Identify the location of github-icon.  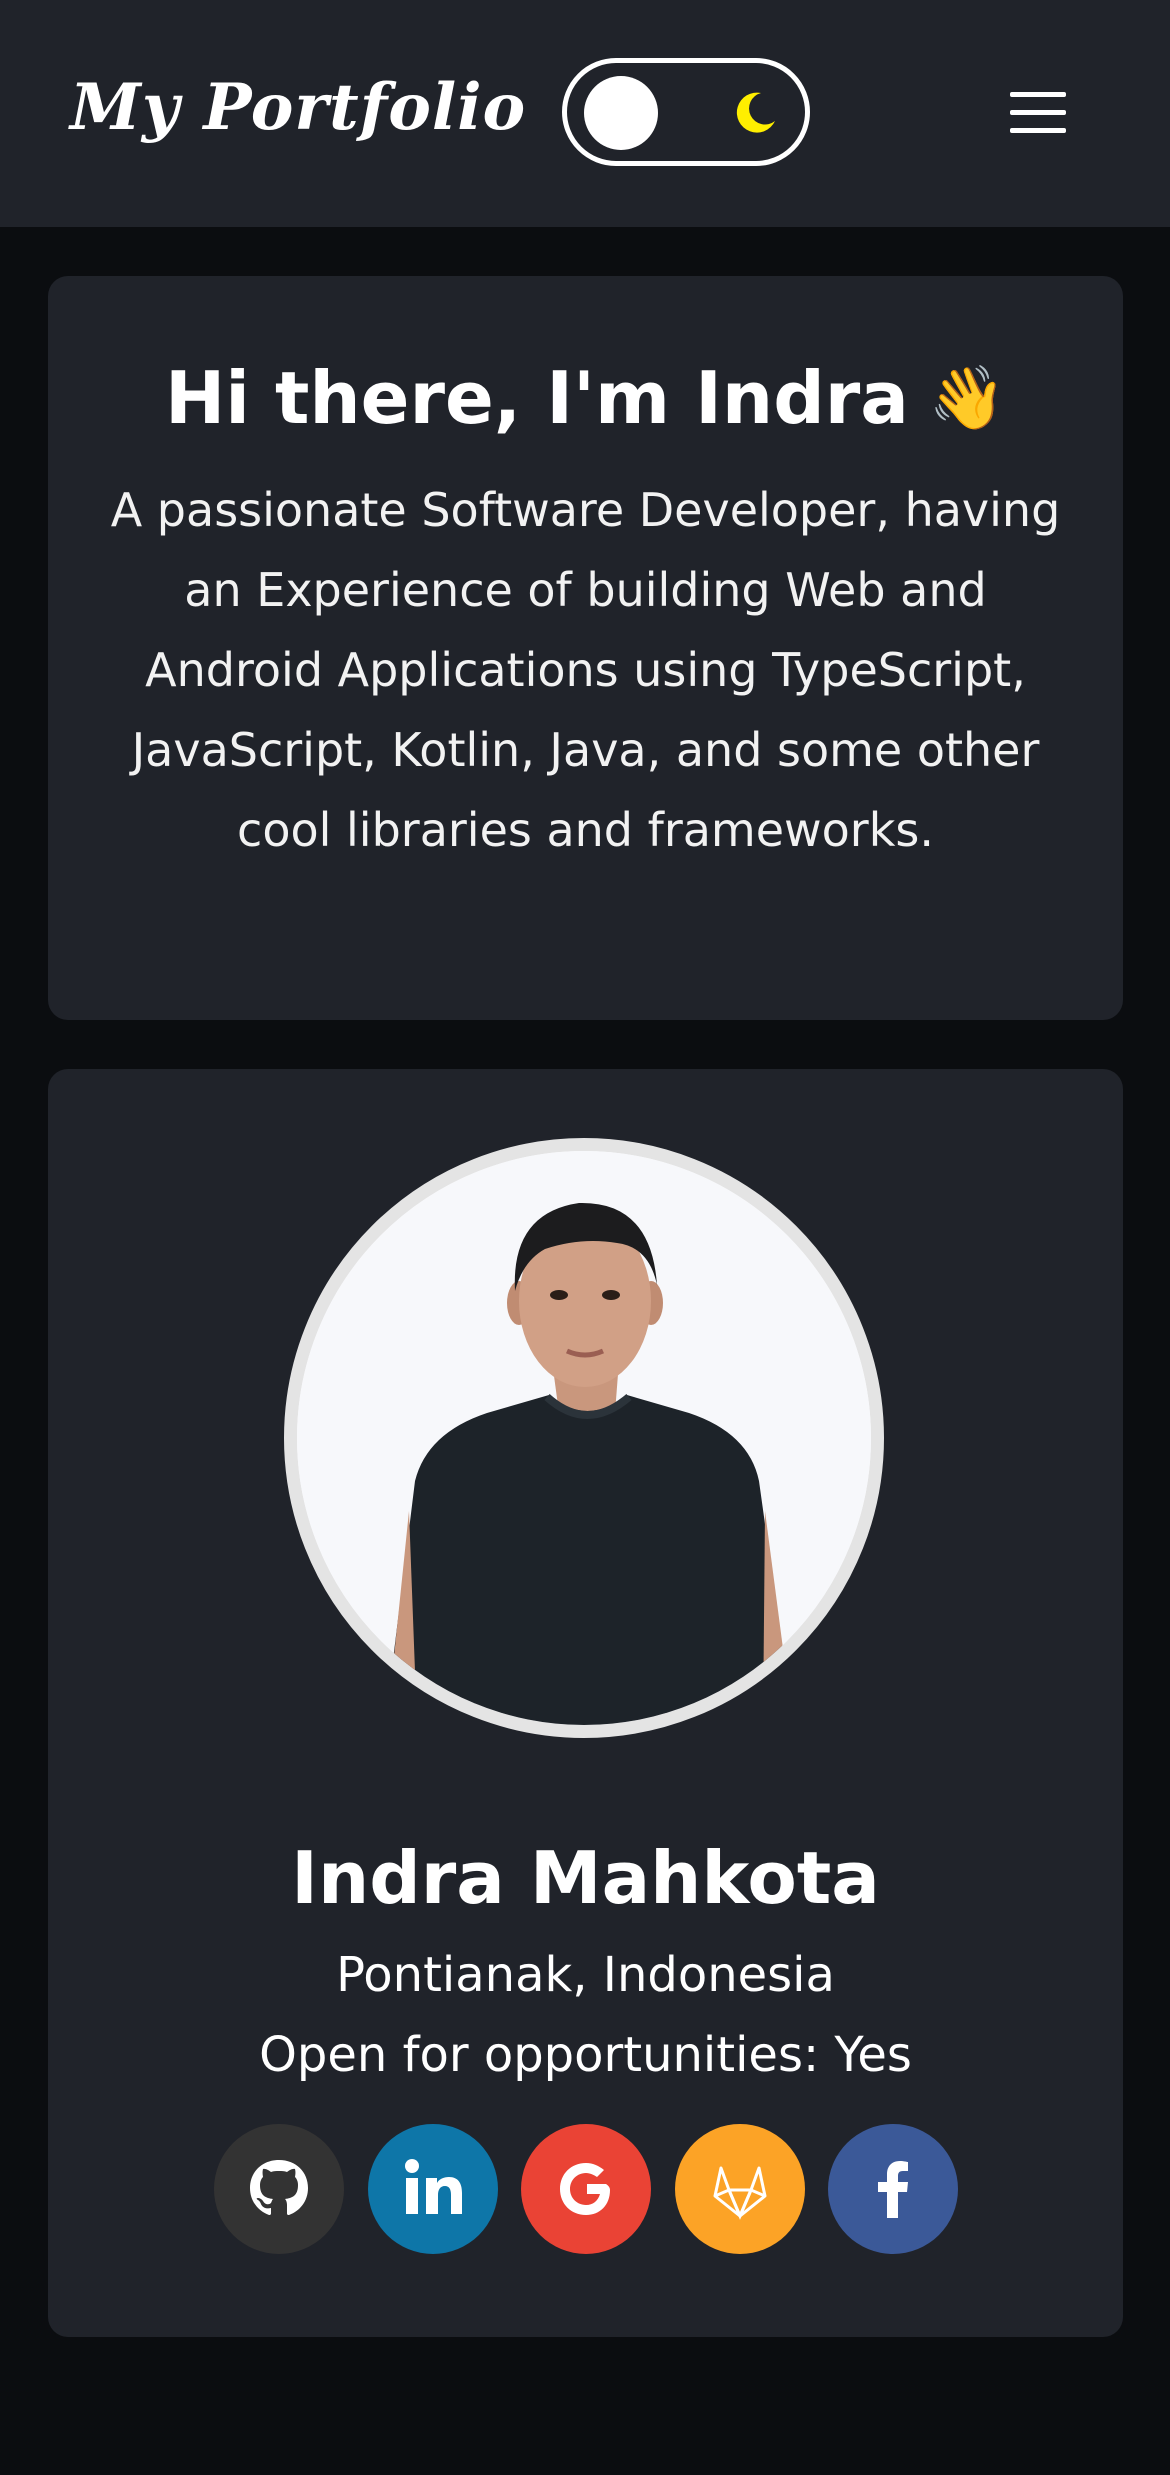
(279, 2187).